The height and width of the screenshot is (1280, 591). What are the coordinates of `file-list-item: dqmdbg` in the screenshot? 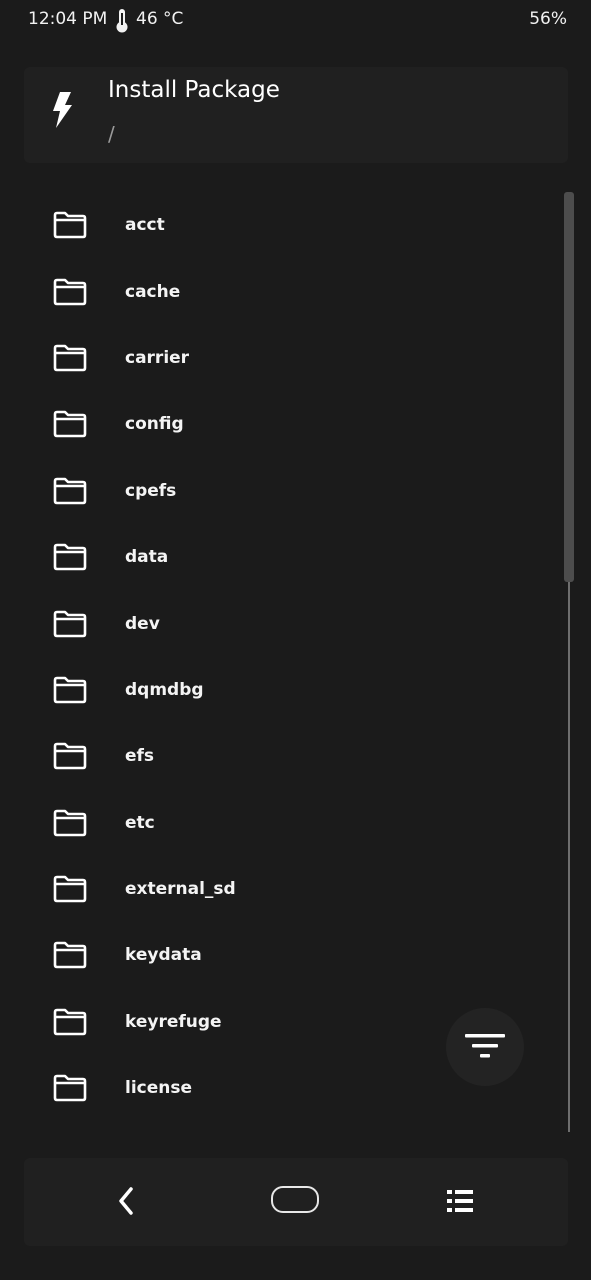 It's located at (280, 690).